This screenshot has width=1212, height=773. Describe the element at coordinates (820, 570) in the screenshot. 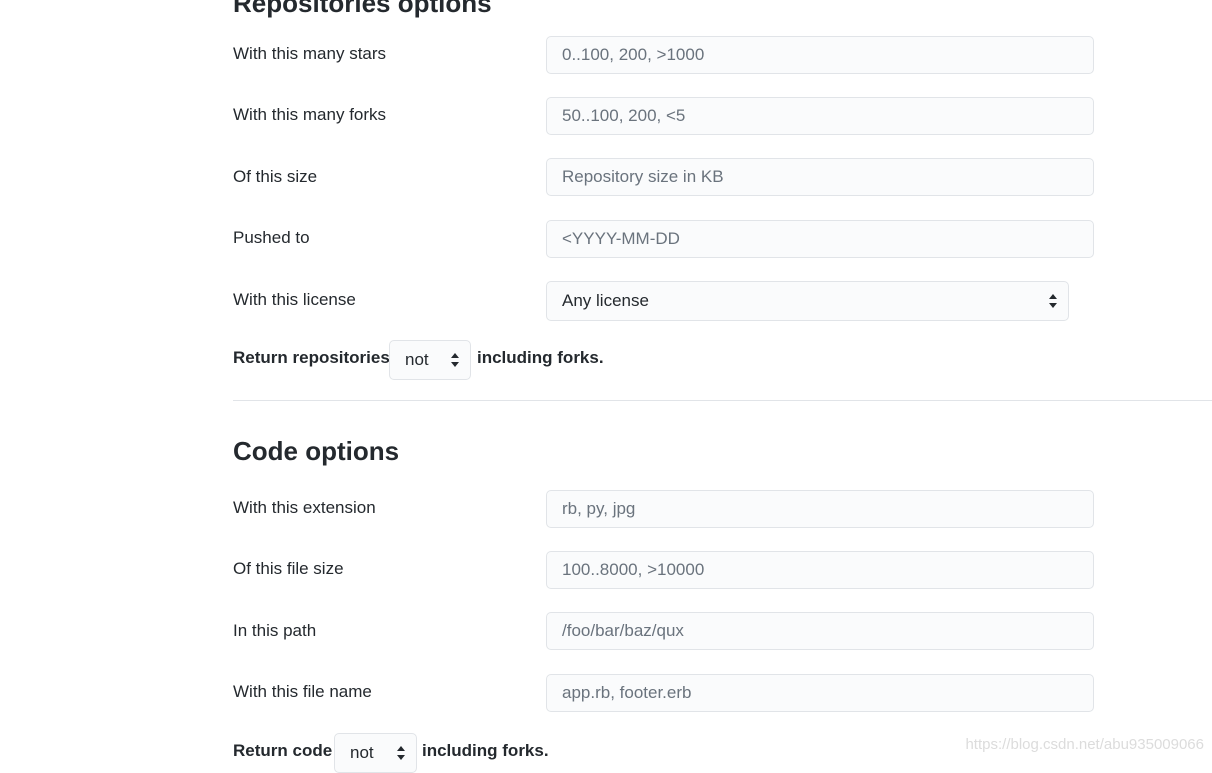

I see `file-size-input` at that location.